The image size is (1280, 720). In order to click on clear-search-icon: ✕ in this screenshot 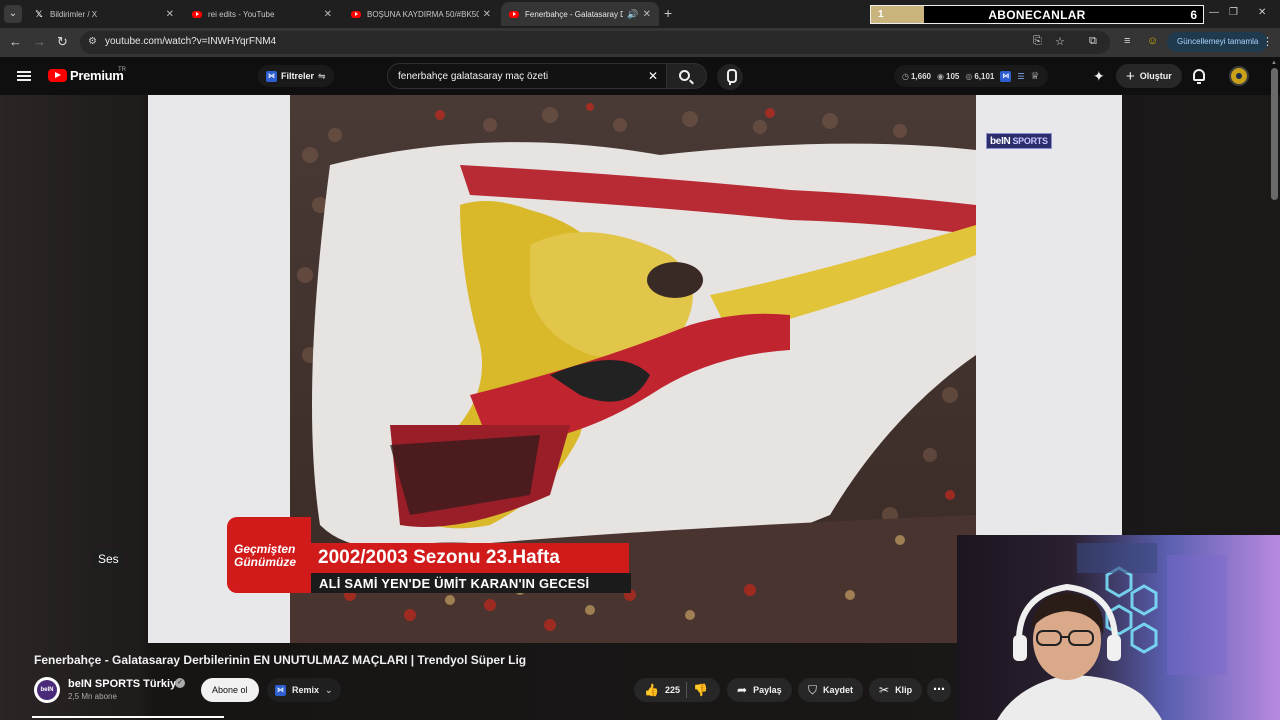, I will do `click(653, 76)`.